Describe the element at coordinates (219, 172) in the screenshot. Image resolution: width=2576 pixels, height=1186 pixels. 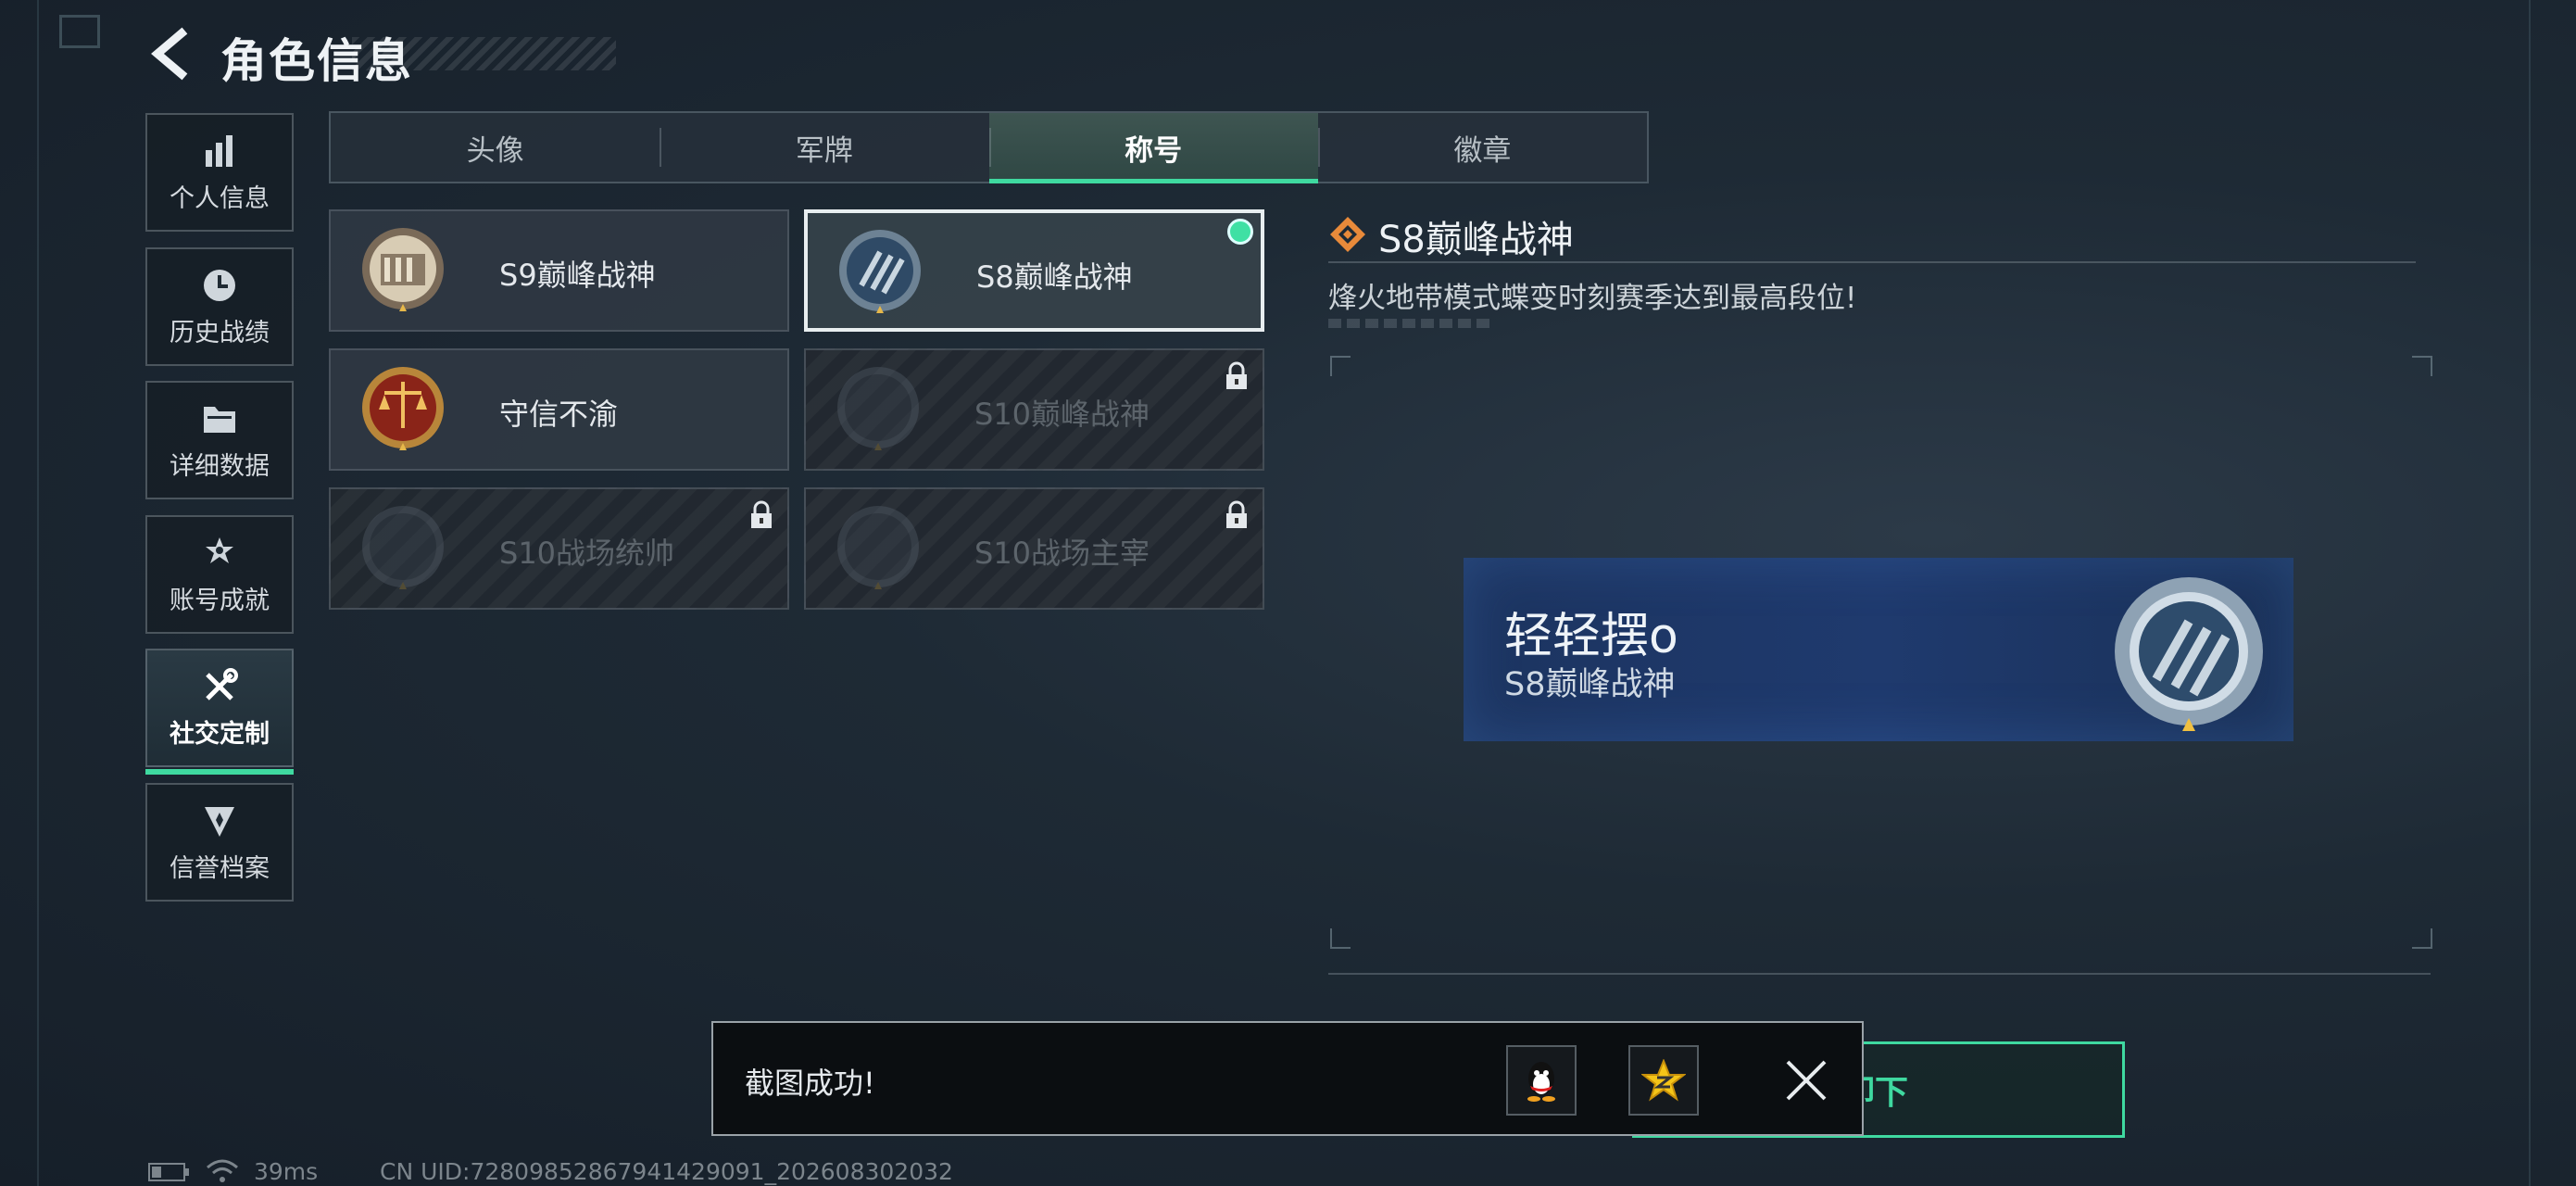
I see `sidebar-item-personal-info: 个人信息` at that location.